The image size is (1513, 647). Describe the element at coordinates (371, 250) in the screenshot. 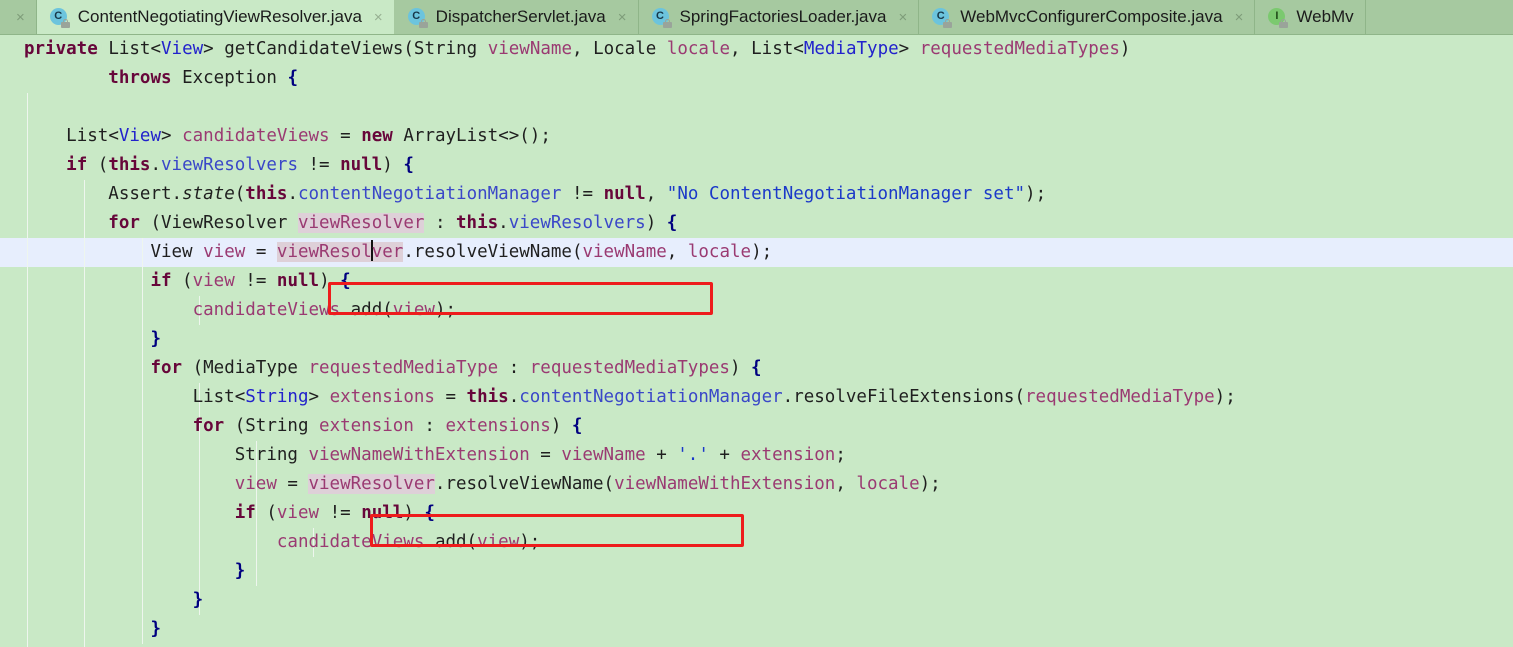

I see `text-caret` at that location.